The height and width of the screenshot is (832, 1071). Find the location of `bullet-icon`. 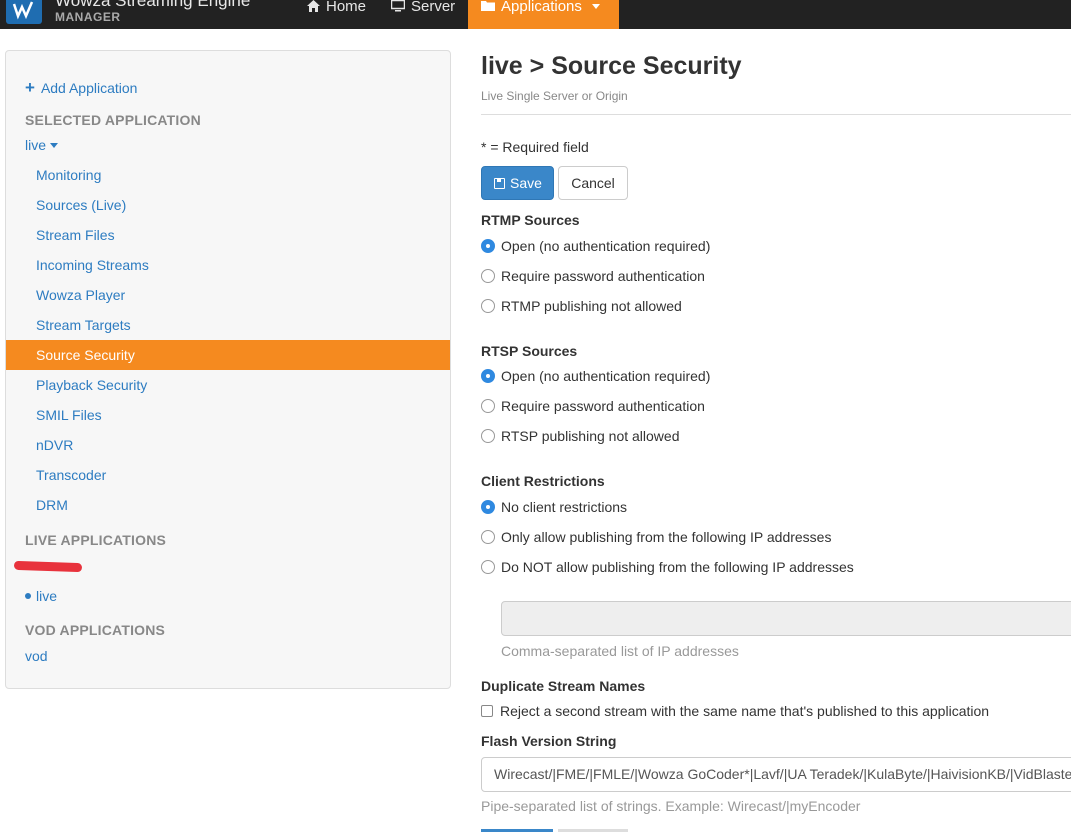

bullet-icon is located at coordinates (28, 596).